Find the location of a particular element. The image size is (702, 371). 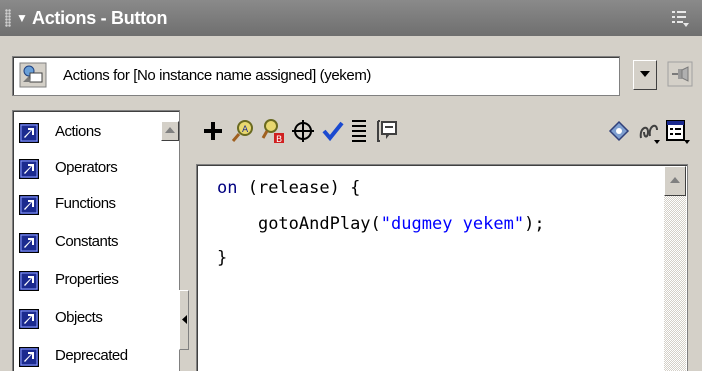

panel-options-menu-icon is located at coordinates (680, 18).